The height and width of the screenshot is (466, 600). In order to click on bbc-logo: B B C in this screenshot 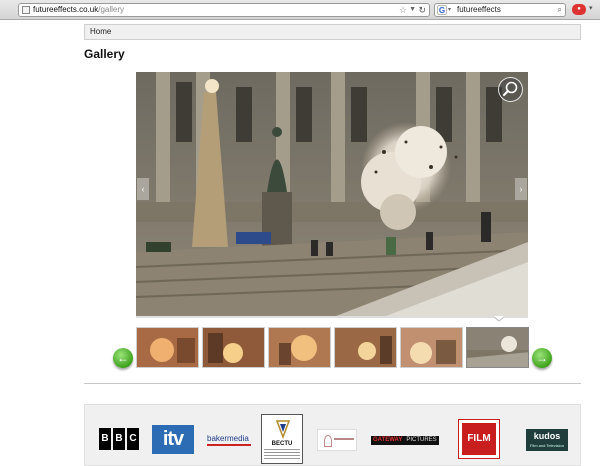, I will do `click(119, 439)`.